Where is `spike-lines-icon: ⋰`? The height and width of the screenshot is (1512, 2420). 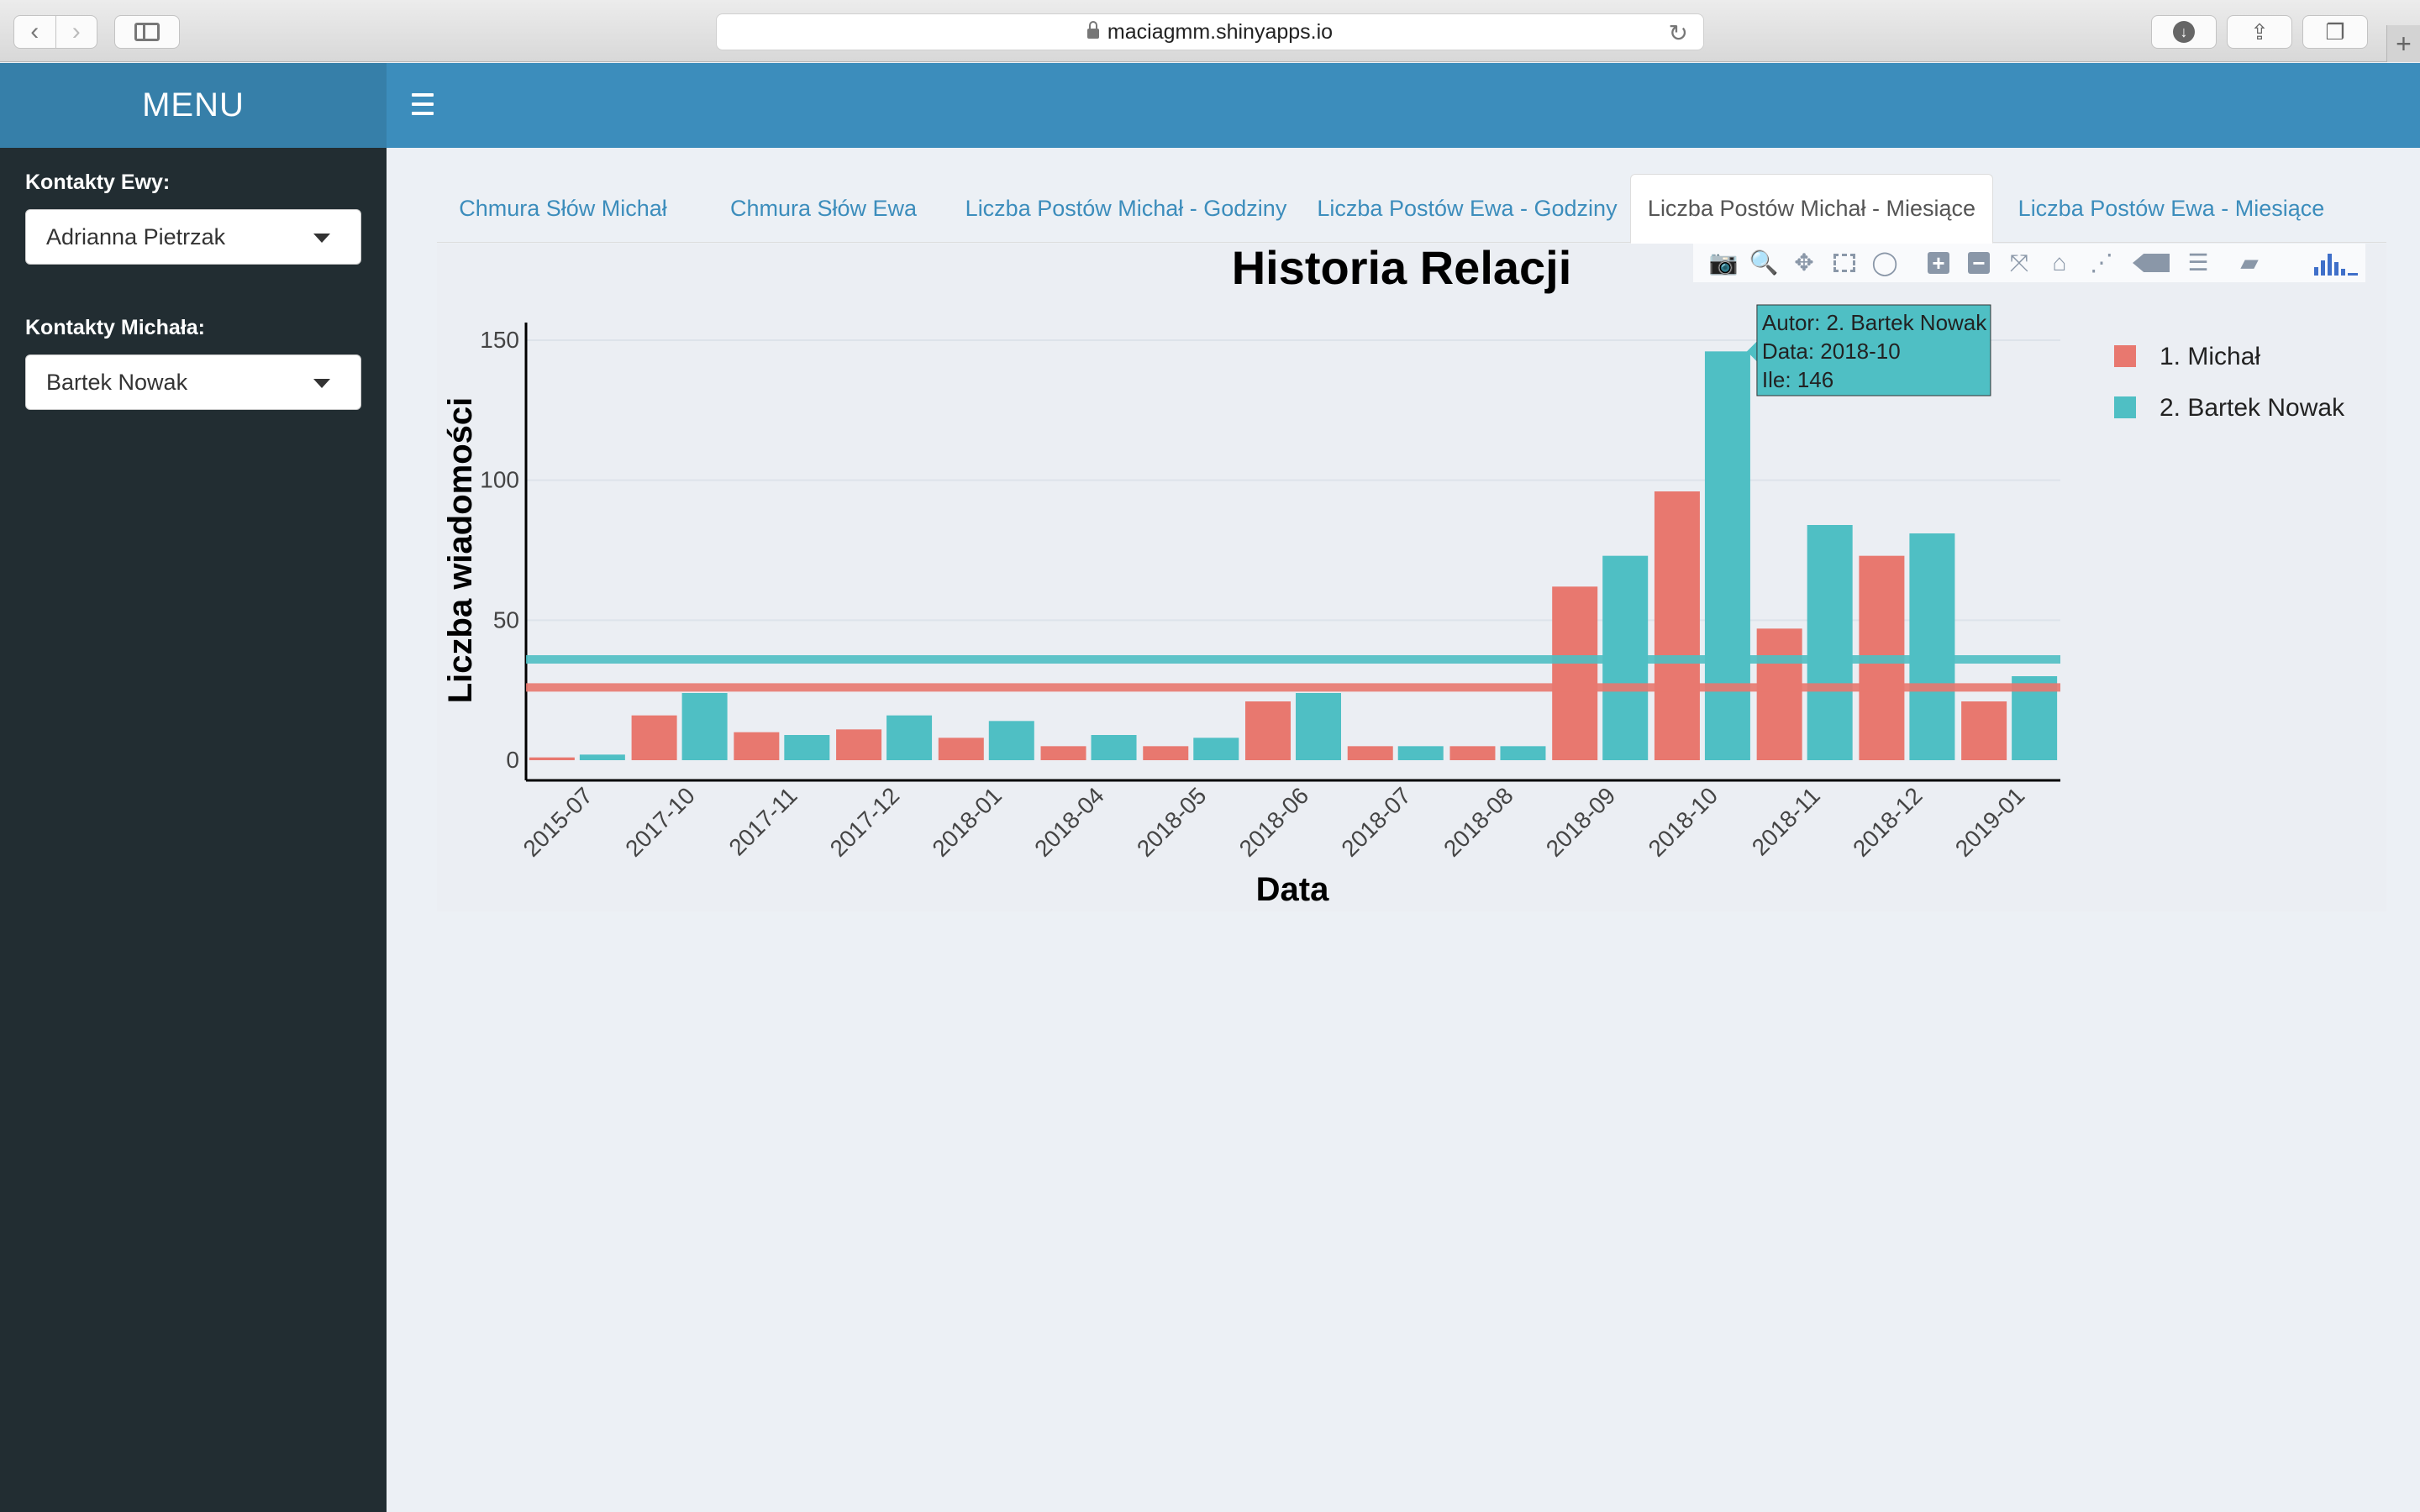
spike-lines-icon: ⋰ is located at coordinates (2101, 263).